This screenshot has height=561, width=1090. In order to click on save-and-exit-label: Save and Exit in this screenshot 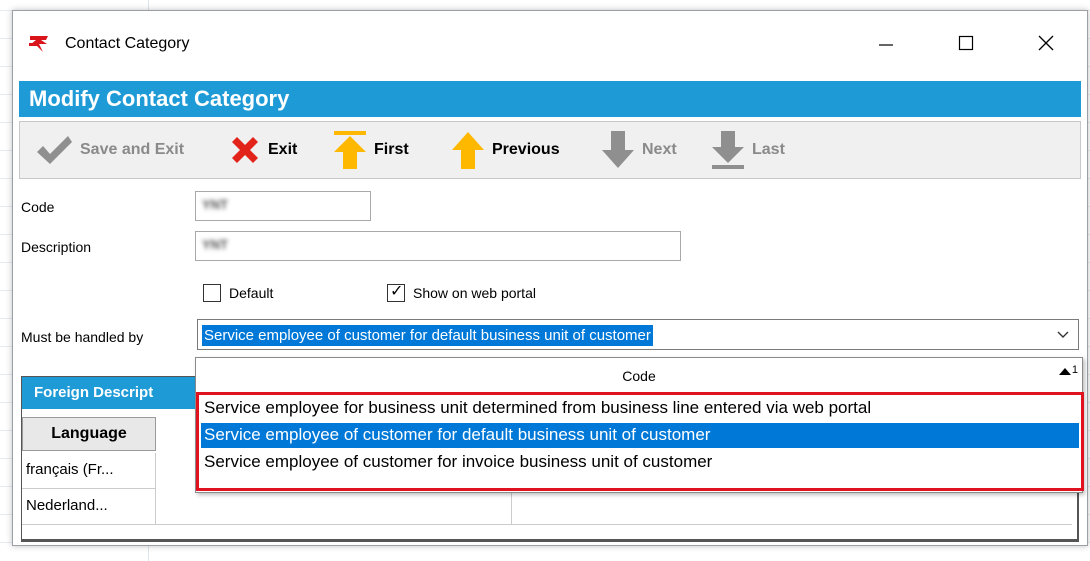, I will do `click(132, 149)`.